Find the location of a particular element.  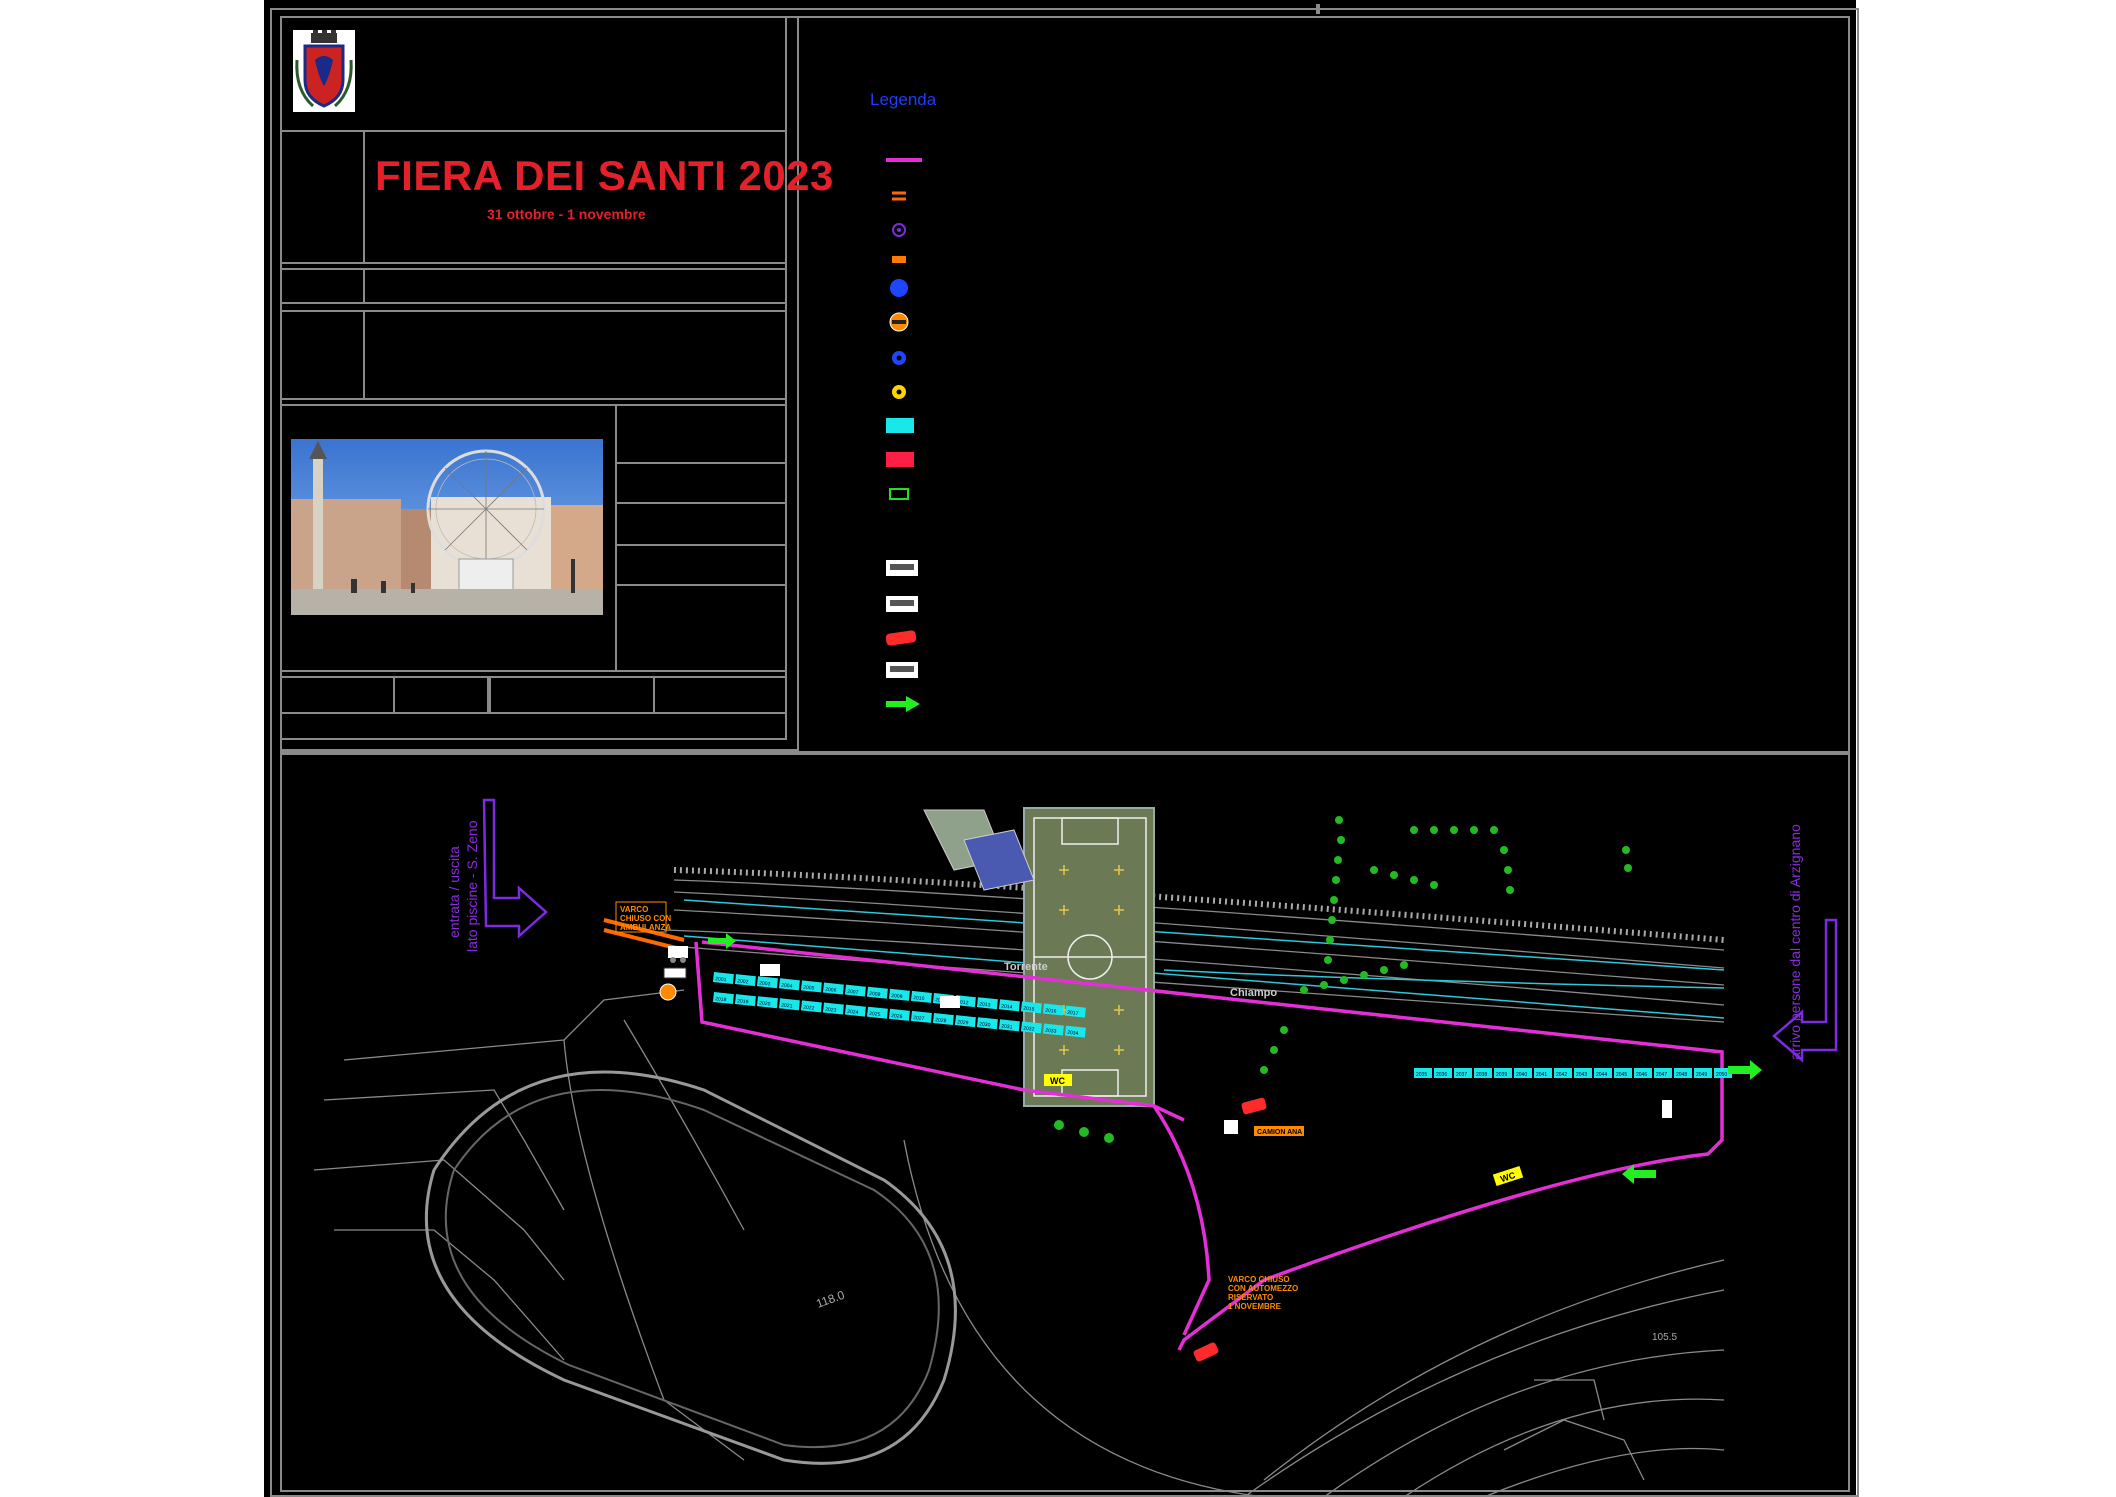

stall-2047: 2047 is located at coordinates (1663, 1073).